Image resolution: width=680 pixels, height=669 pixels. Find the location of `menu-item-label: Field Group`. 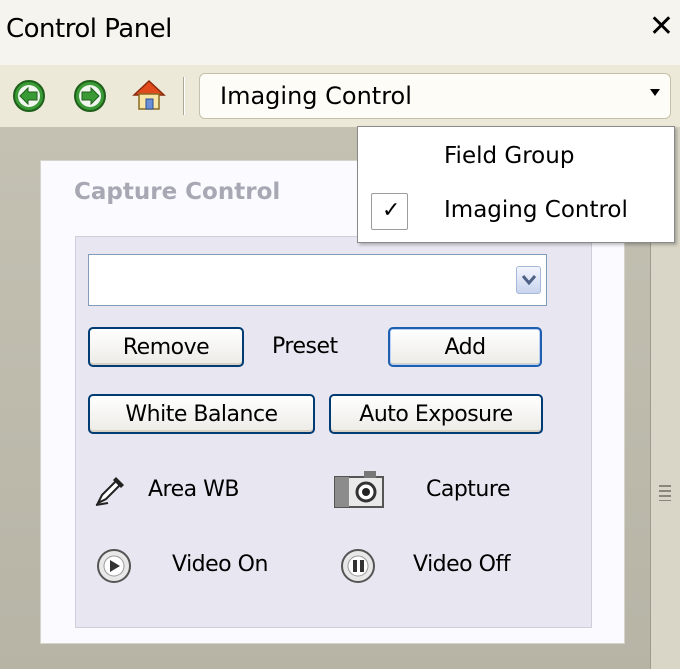

menu-item-label: Field Group is located at coordinates (509, 156).